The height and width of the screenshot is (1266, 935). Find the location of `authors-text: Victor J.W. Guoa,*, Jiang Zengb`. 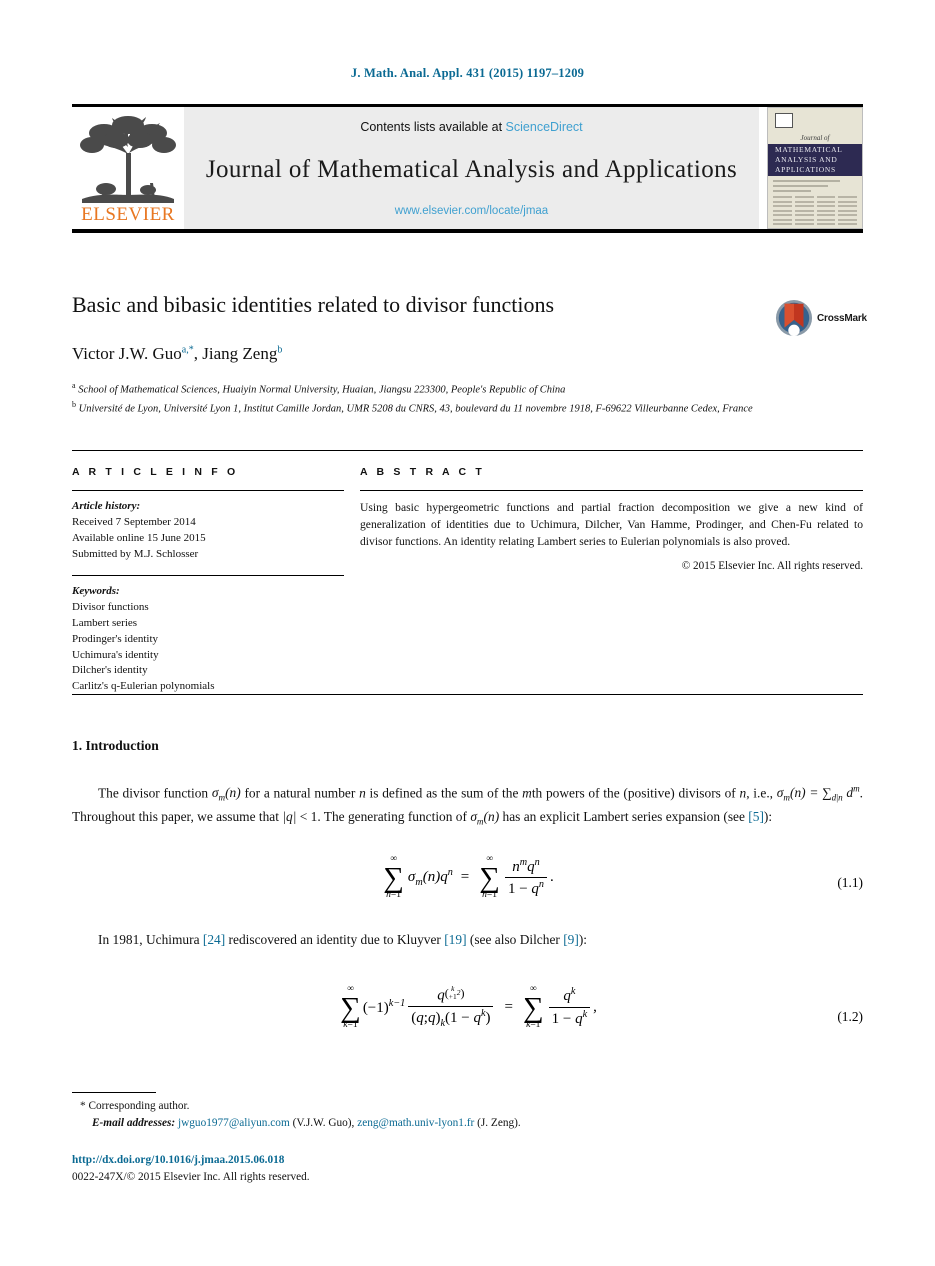

authors-text: Victor J.W. Guoa,*, Jiang Zengb is located at coordinates (177, 354).